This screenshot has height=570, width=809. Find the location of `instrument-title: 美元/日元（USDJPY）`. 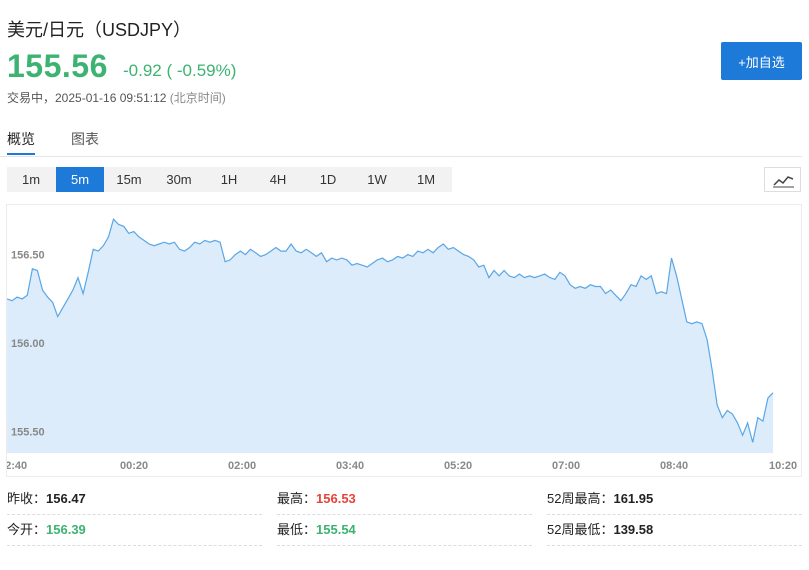

instrument-title: 美元/日元（USDJPY） is located at coordinates (99, 30).